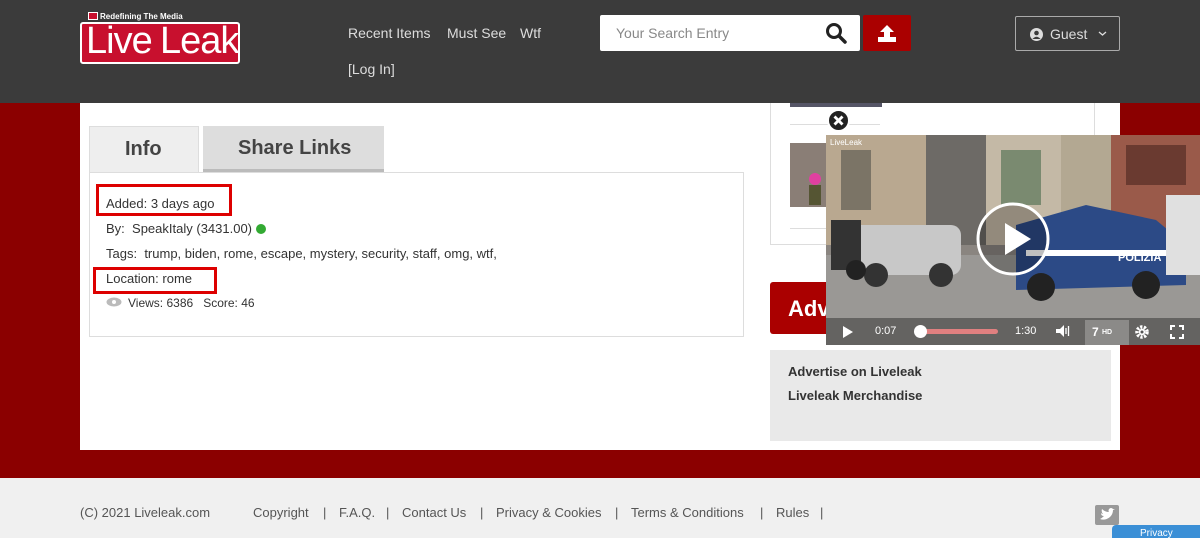 The image size is (1200, 538). I want to click on progress-handle, so click(920, 331).